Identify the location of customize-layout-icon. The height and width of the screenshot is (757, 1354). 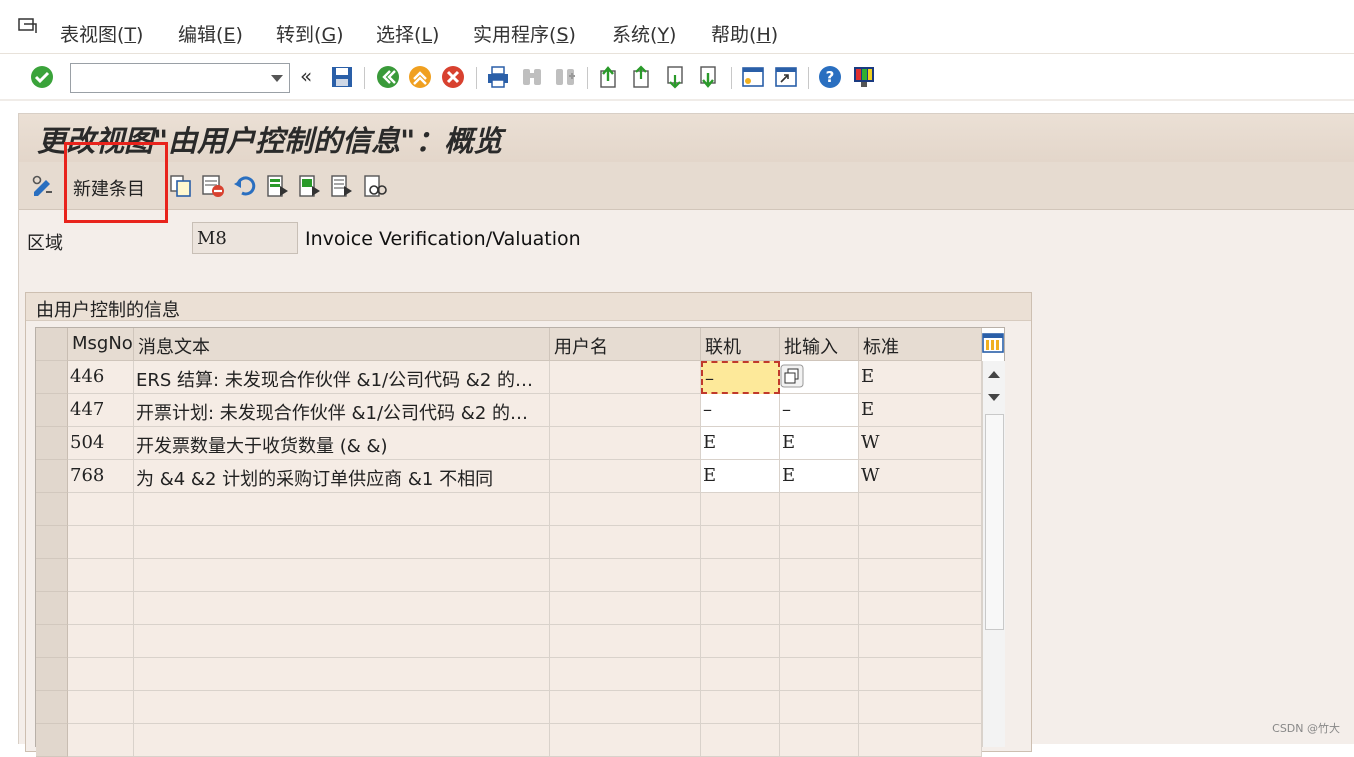
(864, 77).